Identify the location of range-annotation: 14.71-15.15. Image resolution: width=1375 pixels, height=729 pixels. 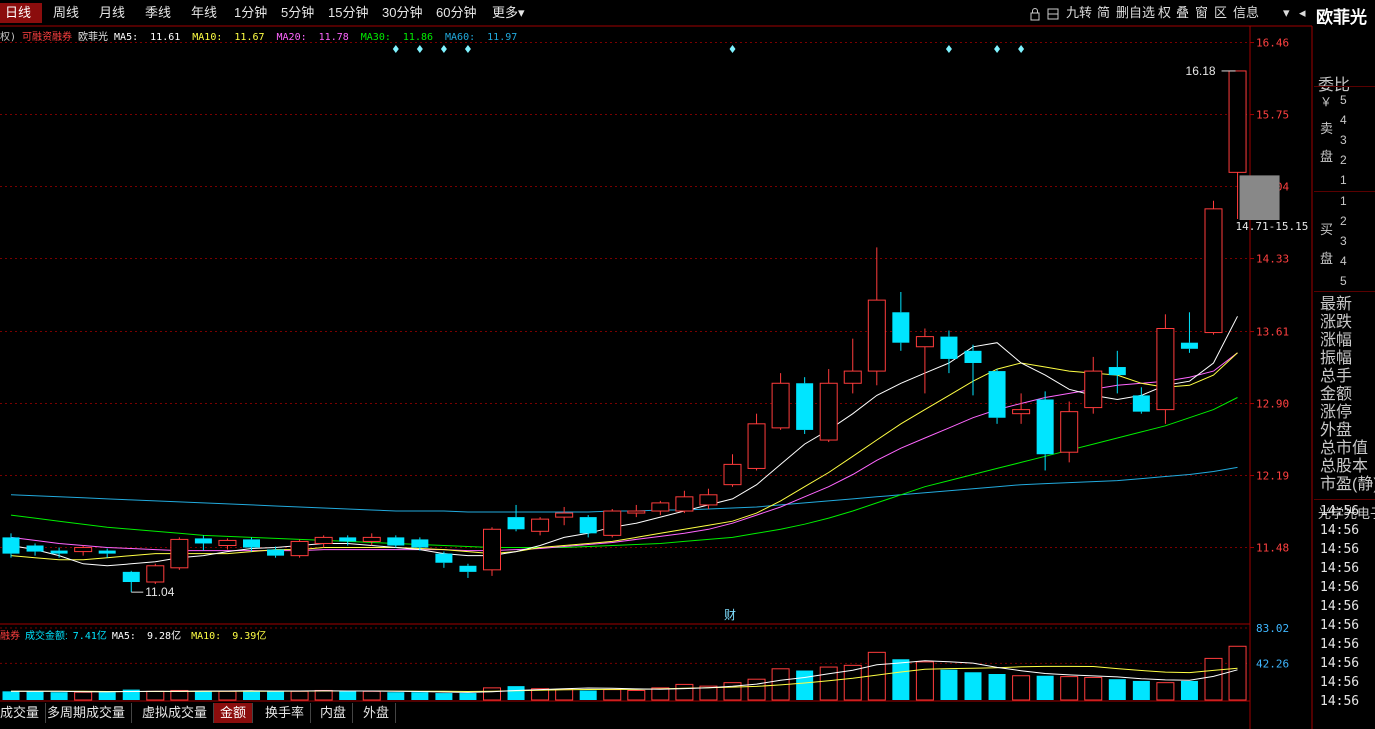
(1272, 226).